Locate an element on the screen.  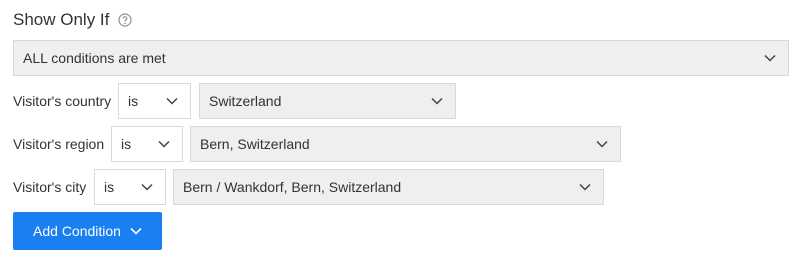
add-condition-button: Add Condition is located at coordinates (87, 231).